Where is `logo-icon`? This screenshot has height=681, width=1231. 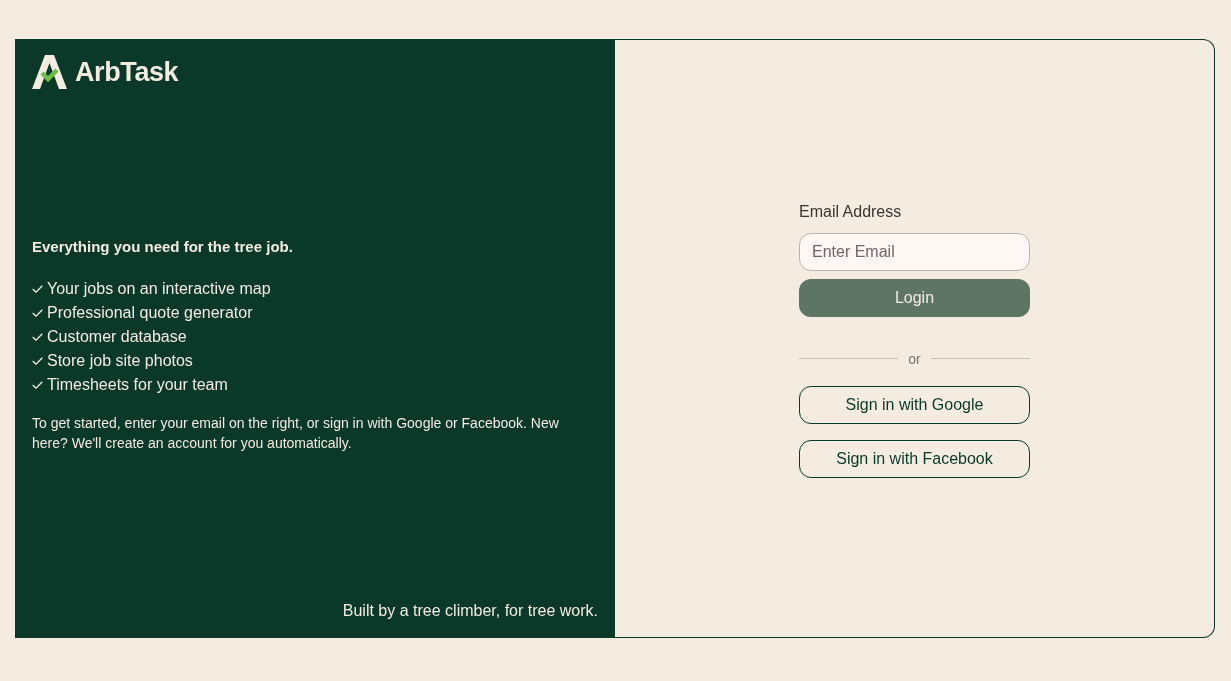
logo-icon is located at coordinates (49, 72).